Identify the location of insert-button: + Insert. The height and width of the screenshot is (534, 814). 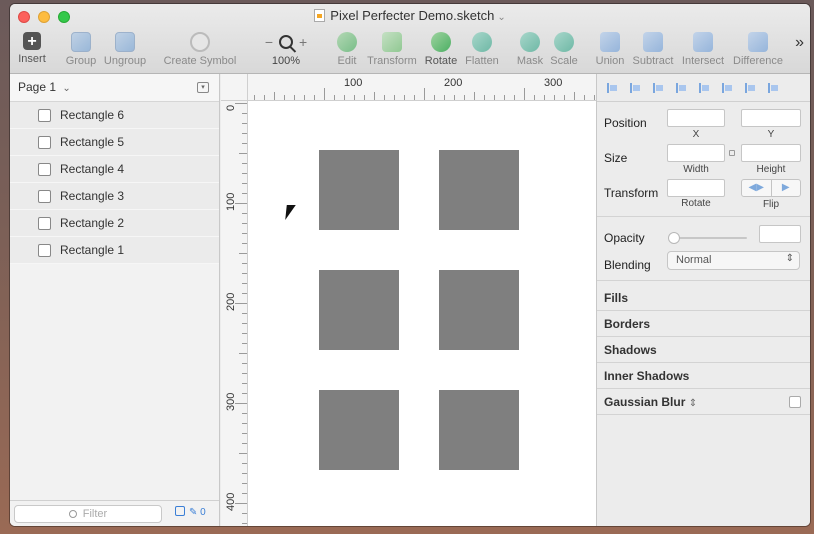
(32, 48).